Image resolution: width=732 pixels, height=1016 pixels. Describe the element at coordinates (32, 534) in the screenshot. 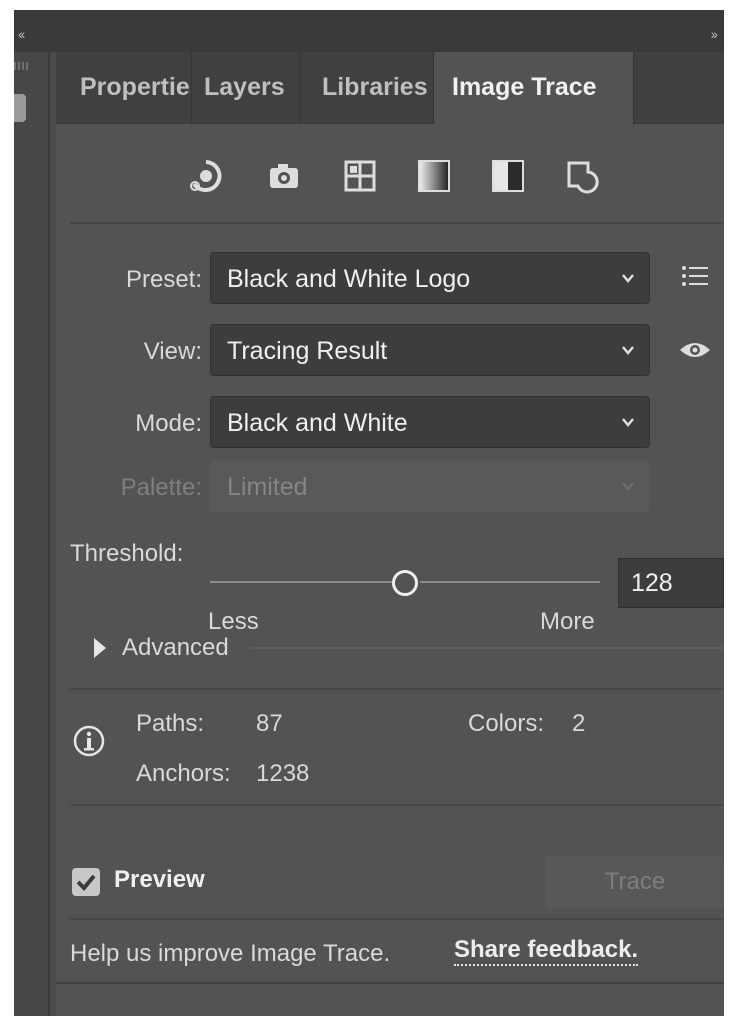

I see `left-dock-strip` at that location.